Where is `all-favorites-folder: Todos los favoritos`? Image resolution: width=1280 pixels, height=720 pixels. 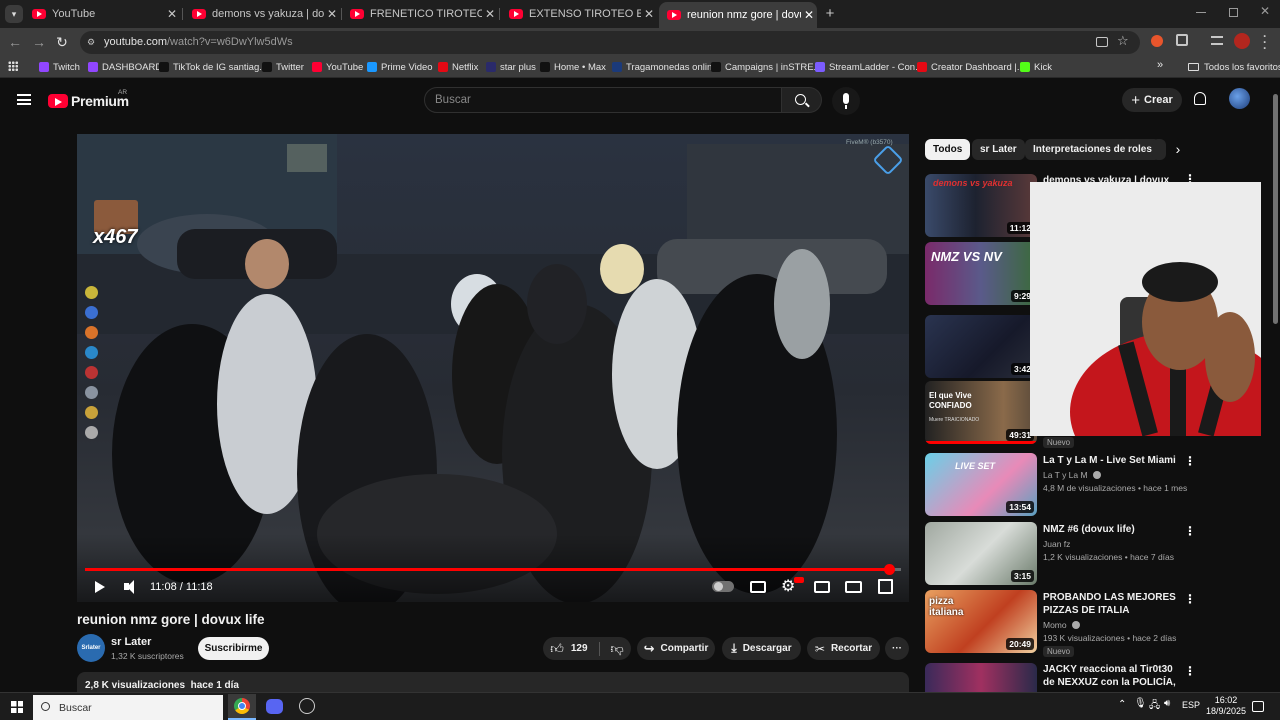
all-favorites-folder: Todos los favoritos is located at coordinates (1234, 67).